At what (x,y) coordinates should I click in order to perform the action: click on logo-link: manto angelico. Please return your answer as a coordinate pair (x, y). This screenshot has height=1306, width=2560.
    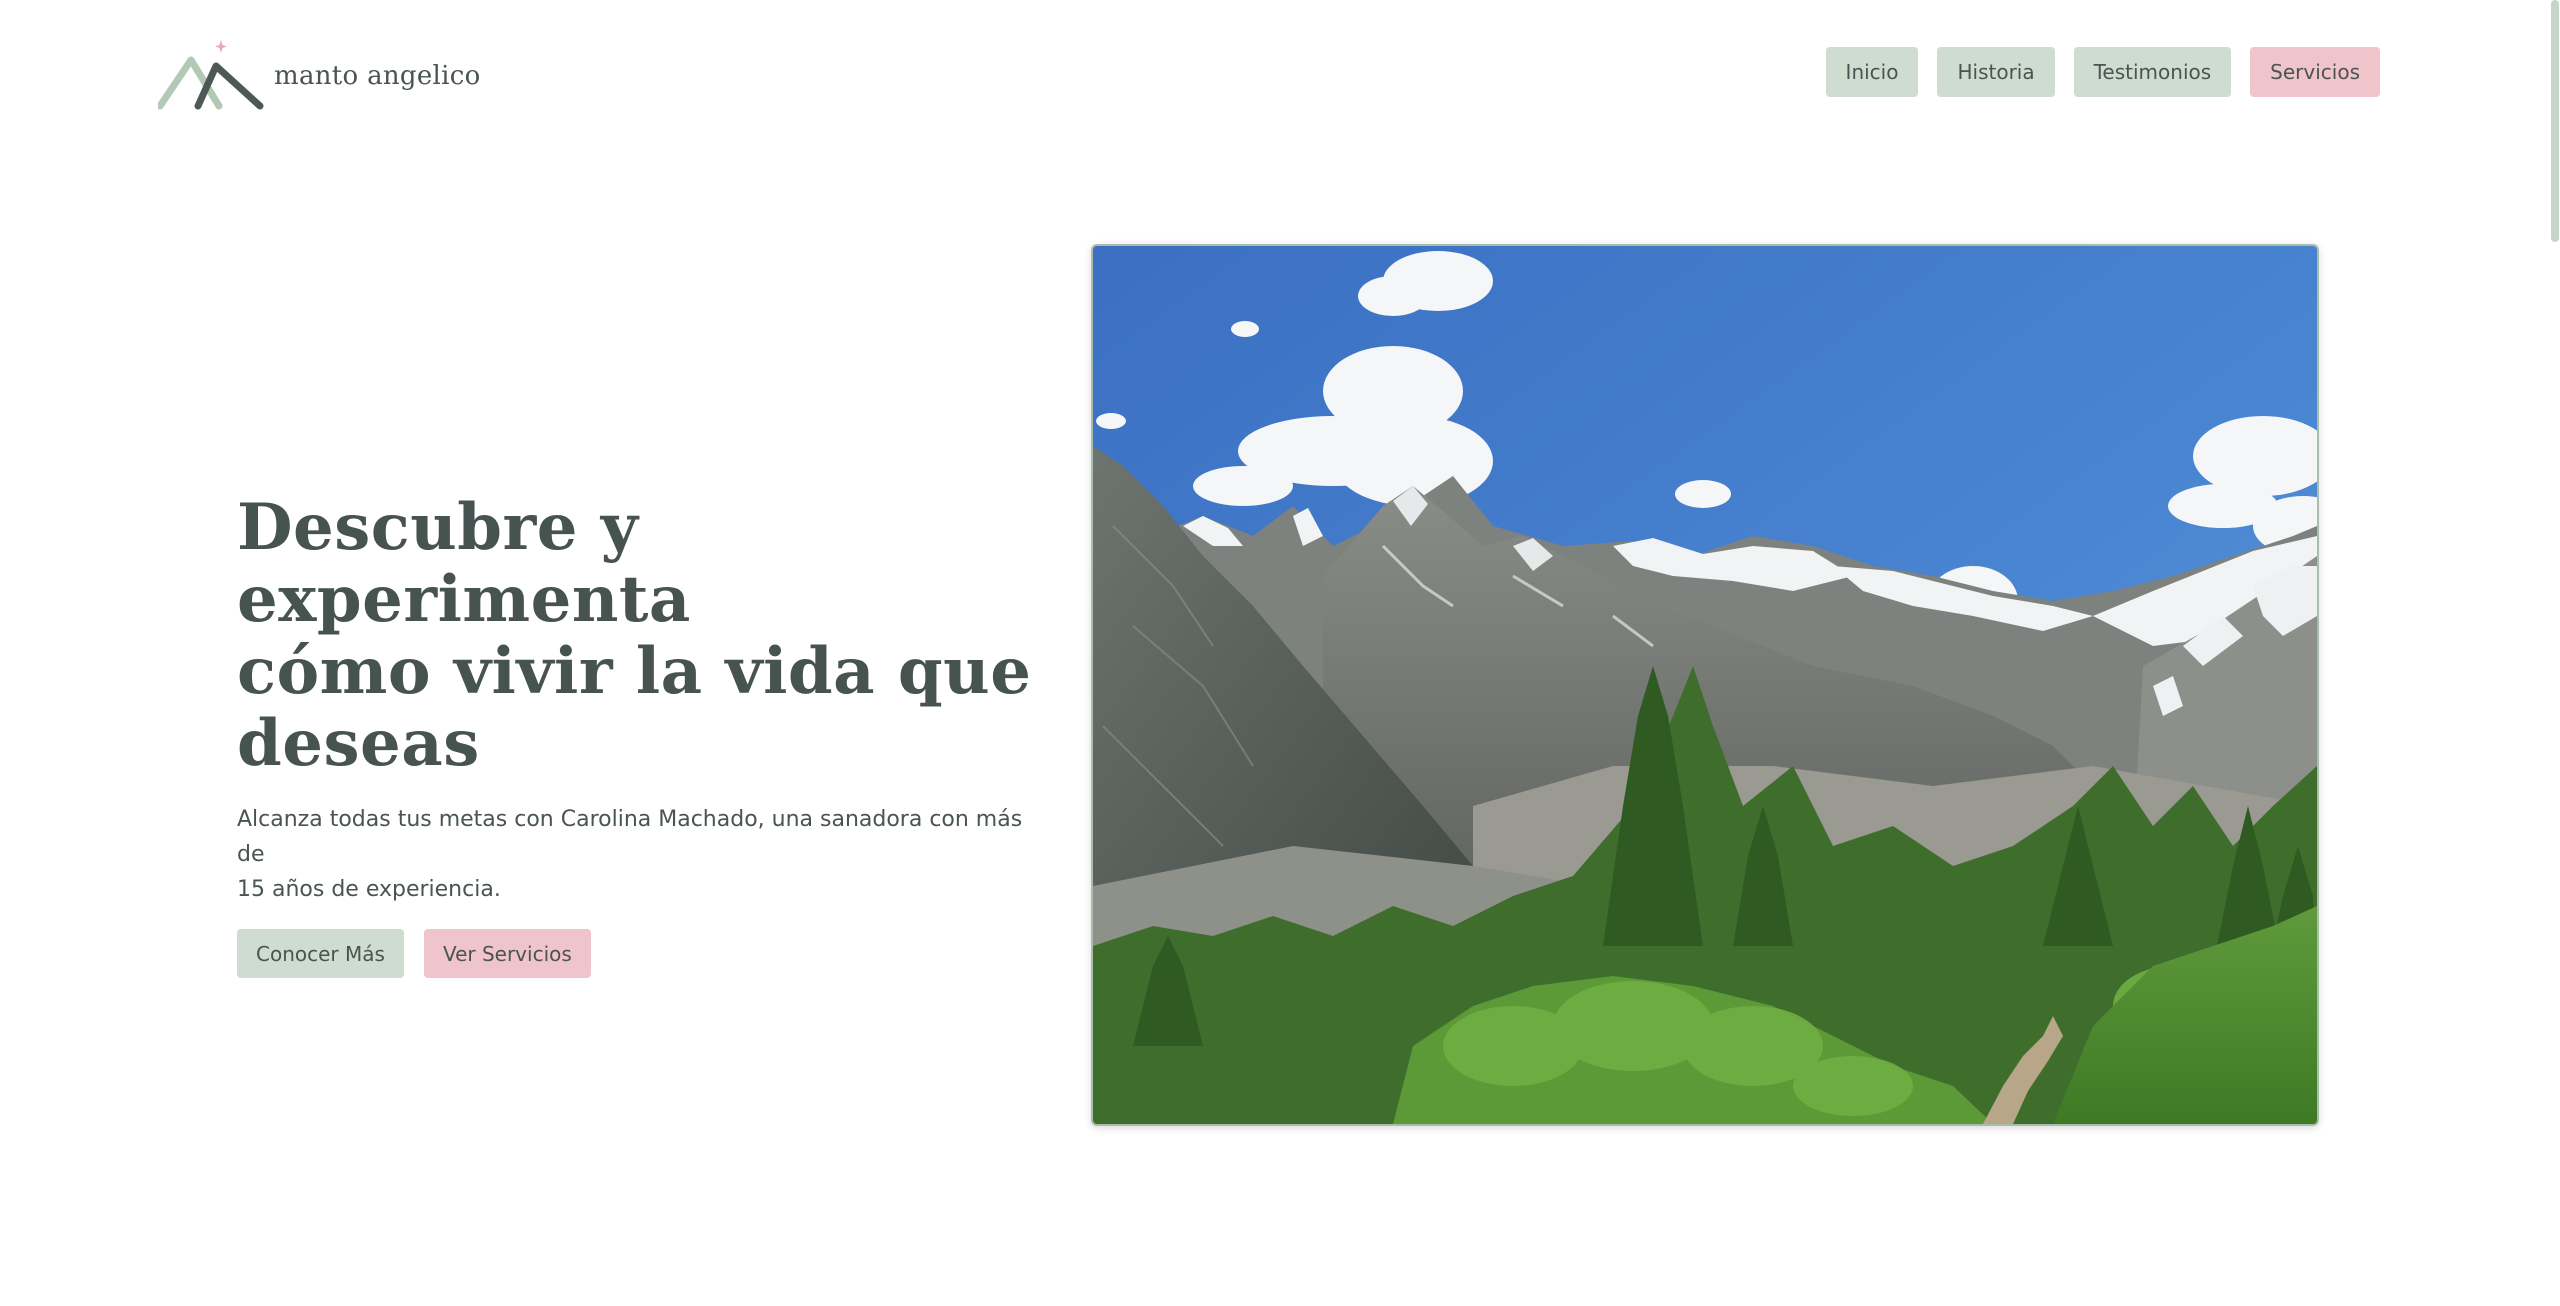
    Looking at the image, I should click on (319, 74).